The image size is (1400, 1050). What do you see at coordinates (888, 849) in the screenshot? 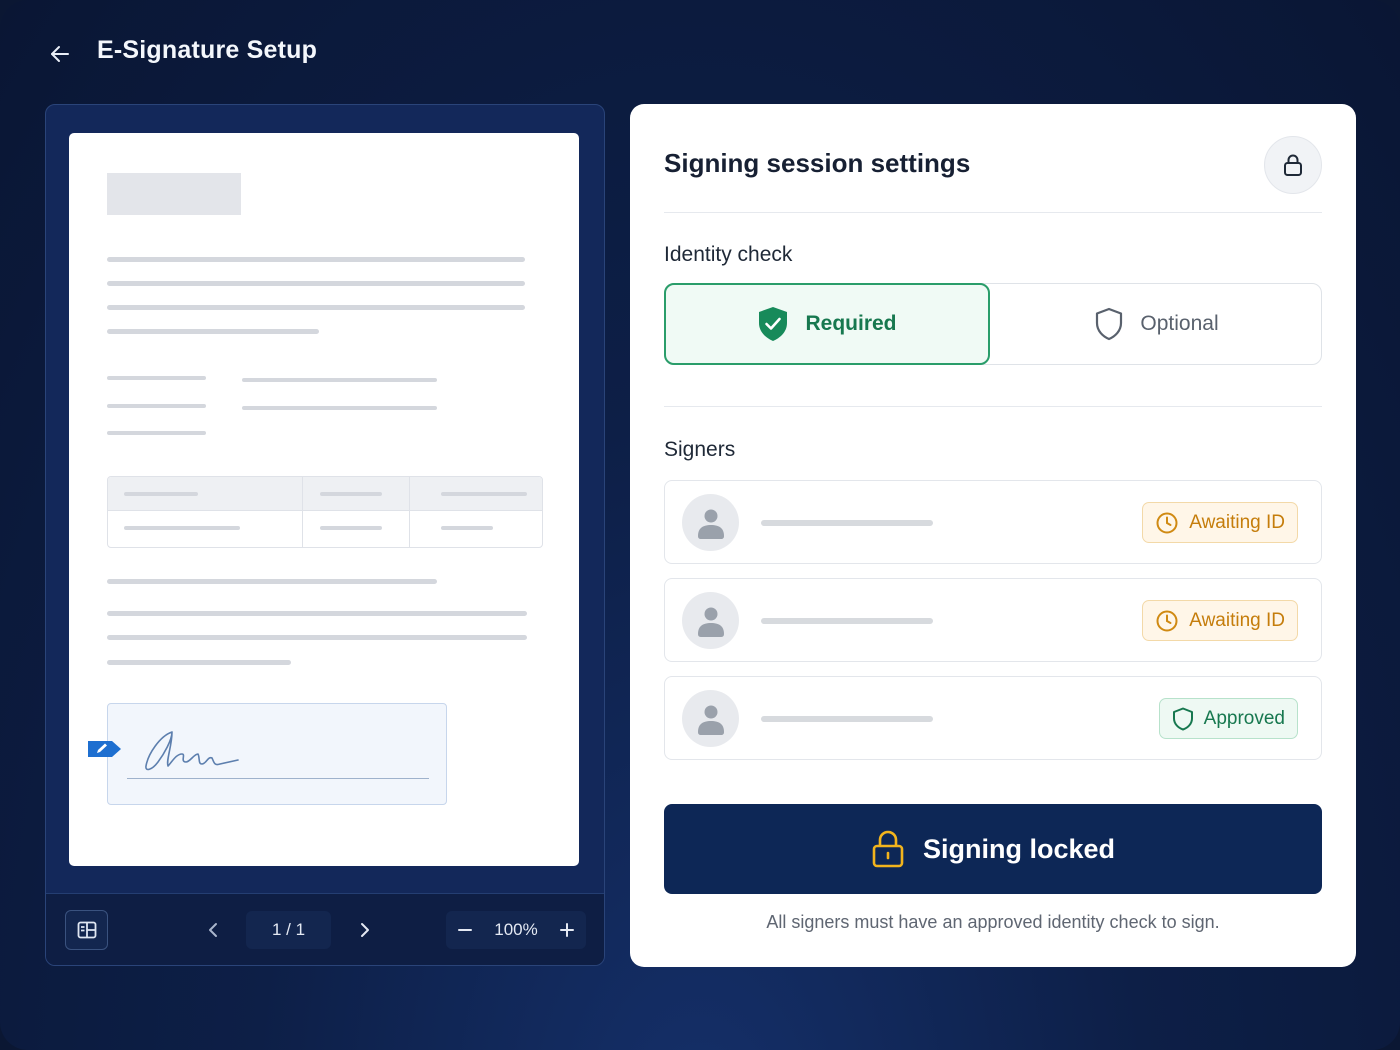
I see `padlock-icon` at bounding box center [888, 849].